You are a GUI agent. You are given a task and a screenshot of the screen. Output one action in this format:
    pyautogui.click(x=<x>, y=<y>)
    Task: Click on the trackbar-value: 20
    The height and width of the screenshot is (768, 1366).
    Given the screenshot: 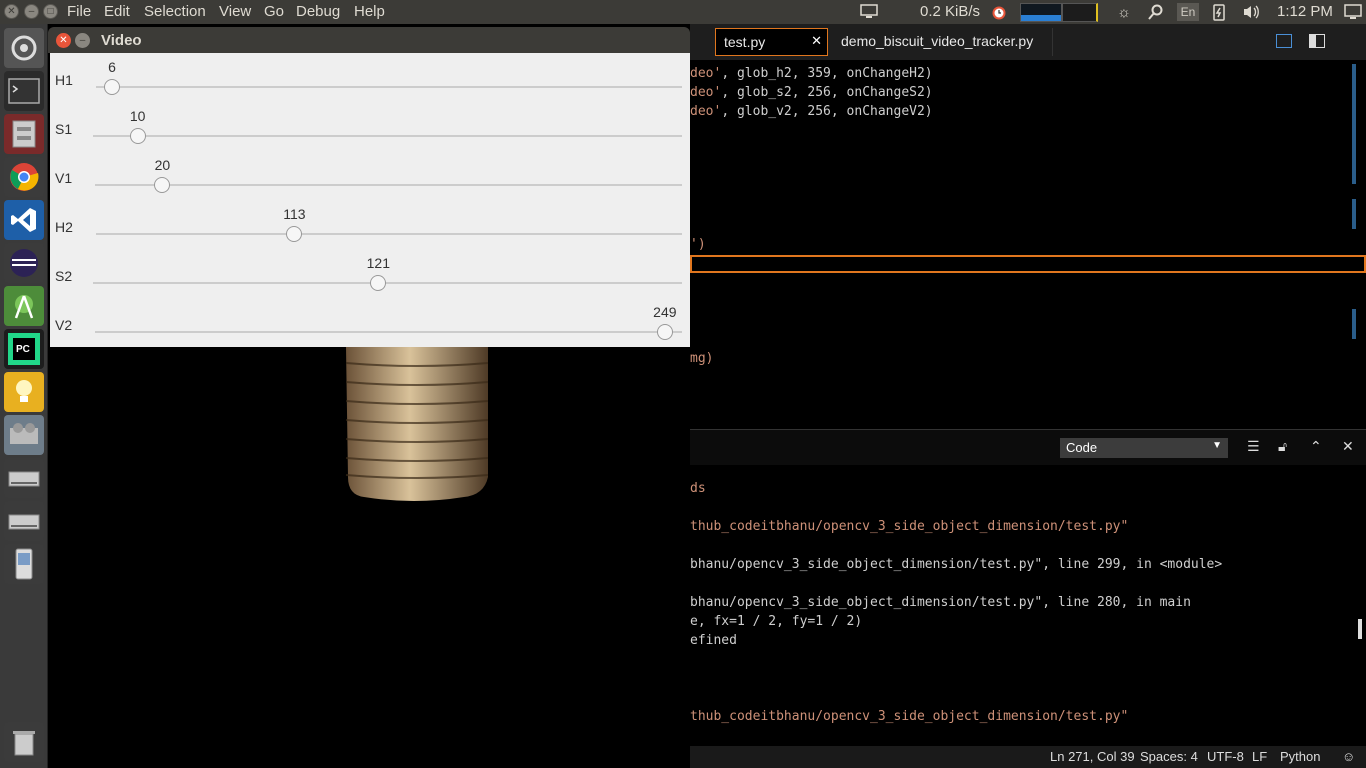 What is the action you would take?
    pyautogui.click(x=162, y=165)
    